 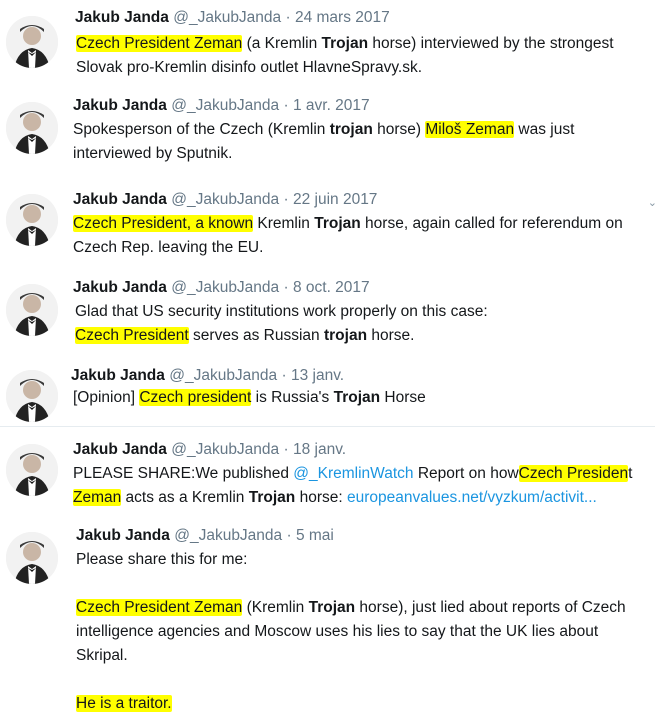 What do you see at coordinates (630, 473) in the screenshot?
I see `text-segment: t` at bounding box center [630, 473].